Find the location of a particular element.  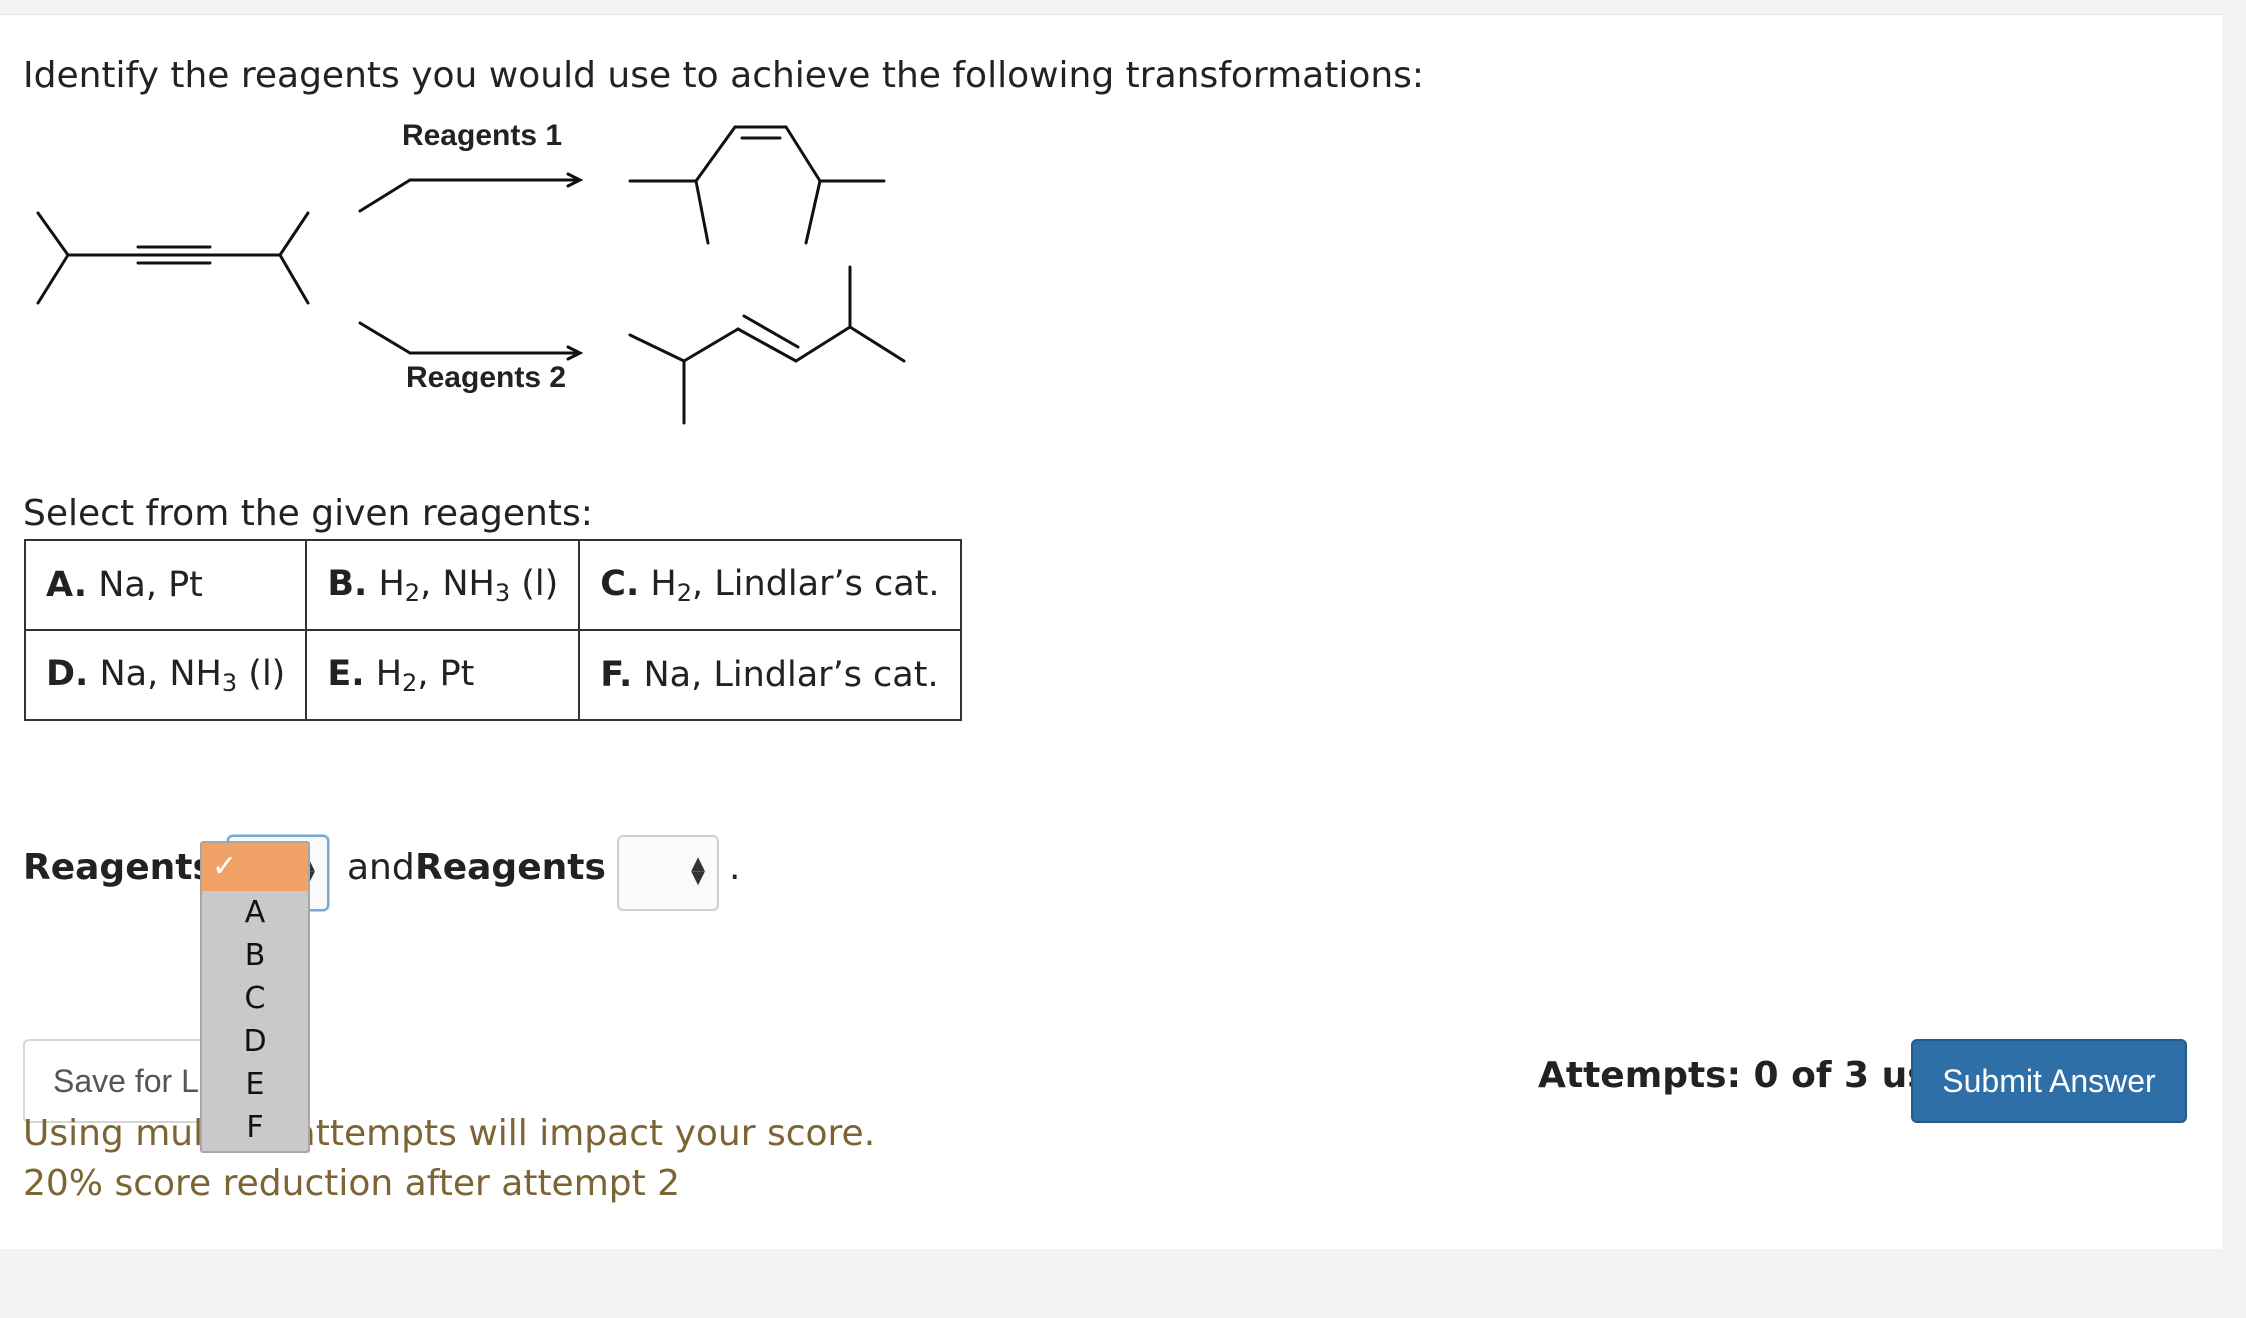

cis-alkene-structure is located at coordinates (757, 185).